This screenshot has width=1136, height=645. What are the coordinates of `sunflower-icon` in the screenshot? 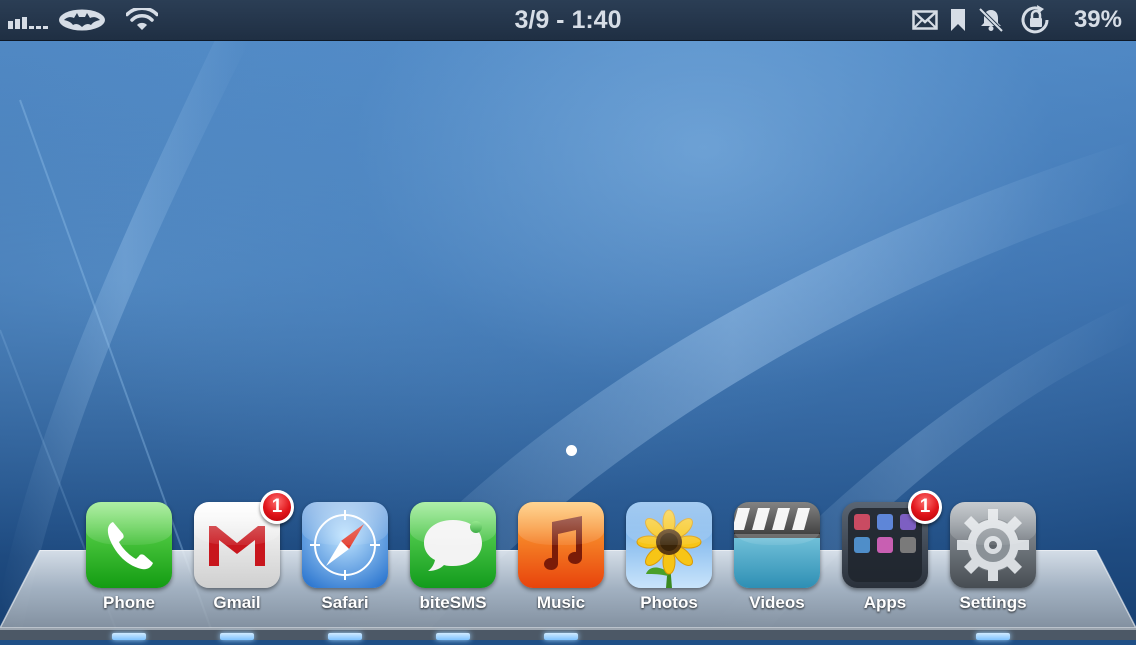 It's located at (669, 545).